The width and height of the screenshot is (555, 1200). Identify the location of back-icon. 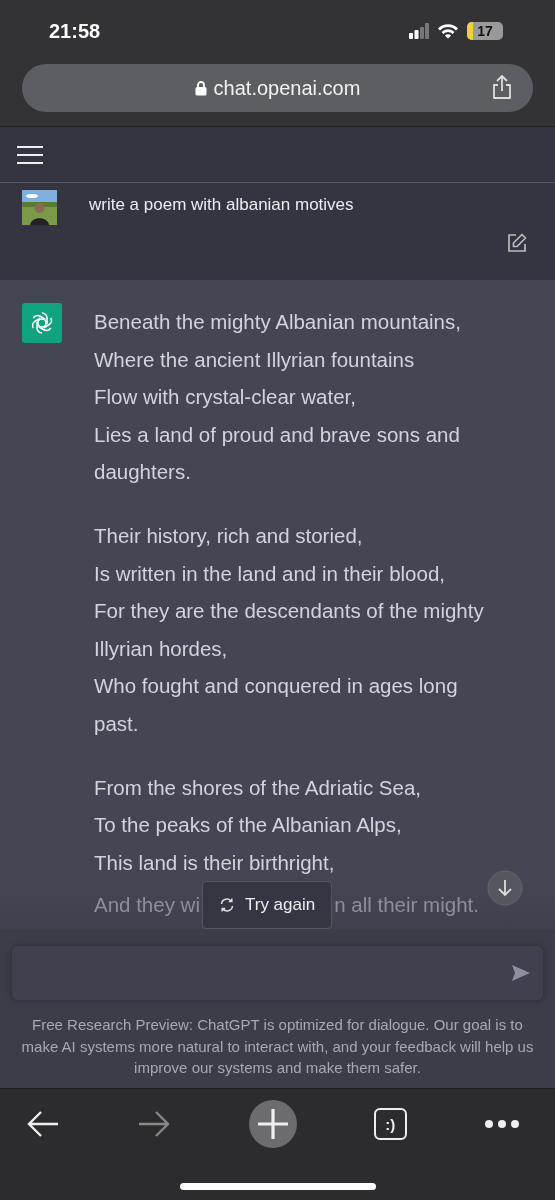
(43, 1124).